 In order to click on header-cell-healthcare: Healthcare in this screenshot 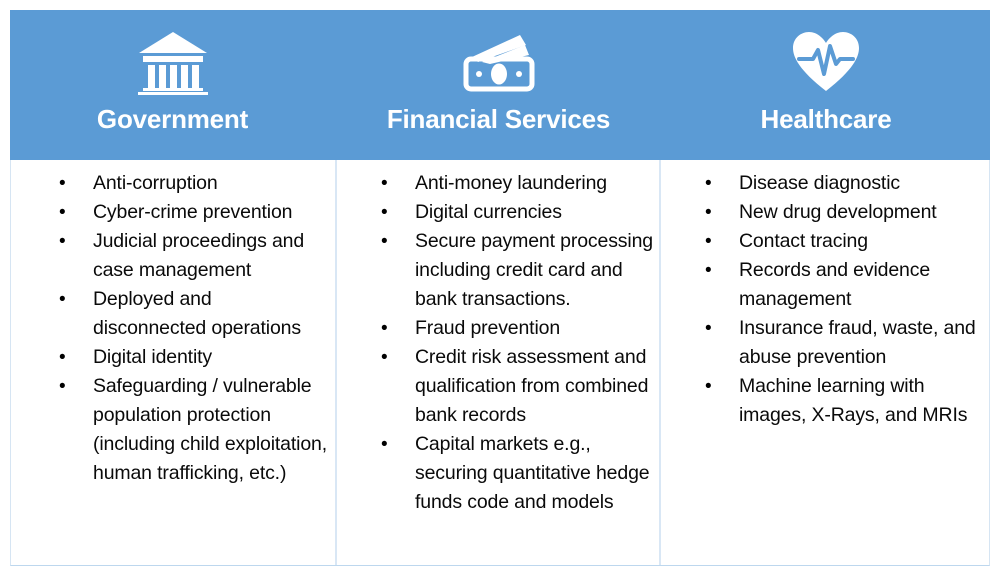, I will do `click(826, 85)`.